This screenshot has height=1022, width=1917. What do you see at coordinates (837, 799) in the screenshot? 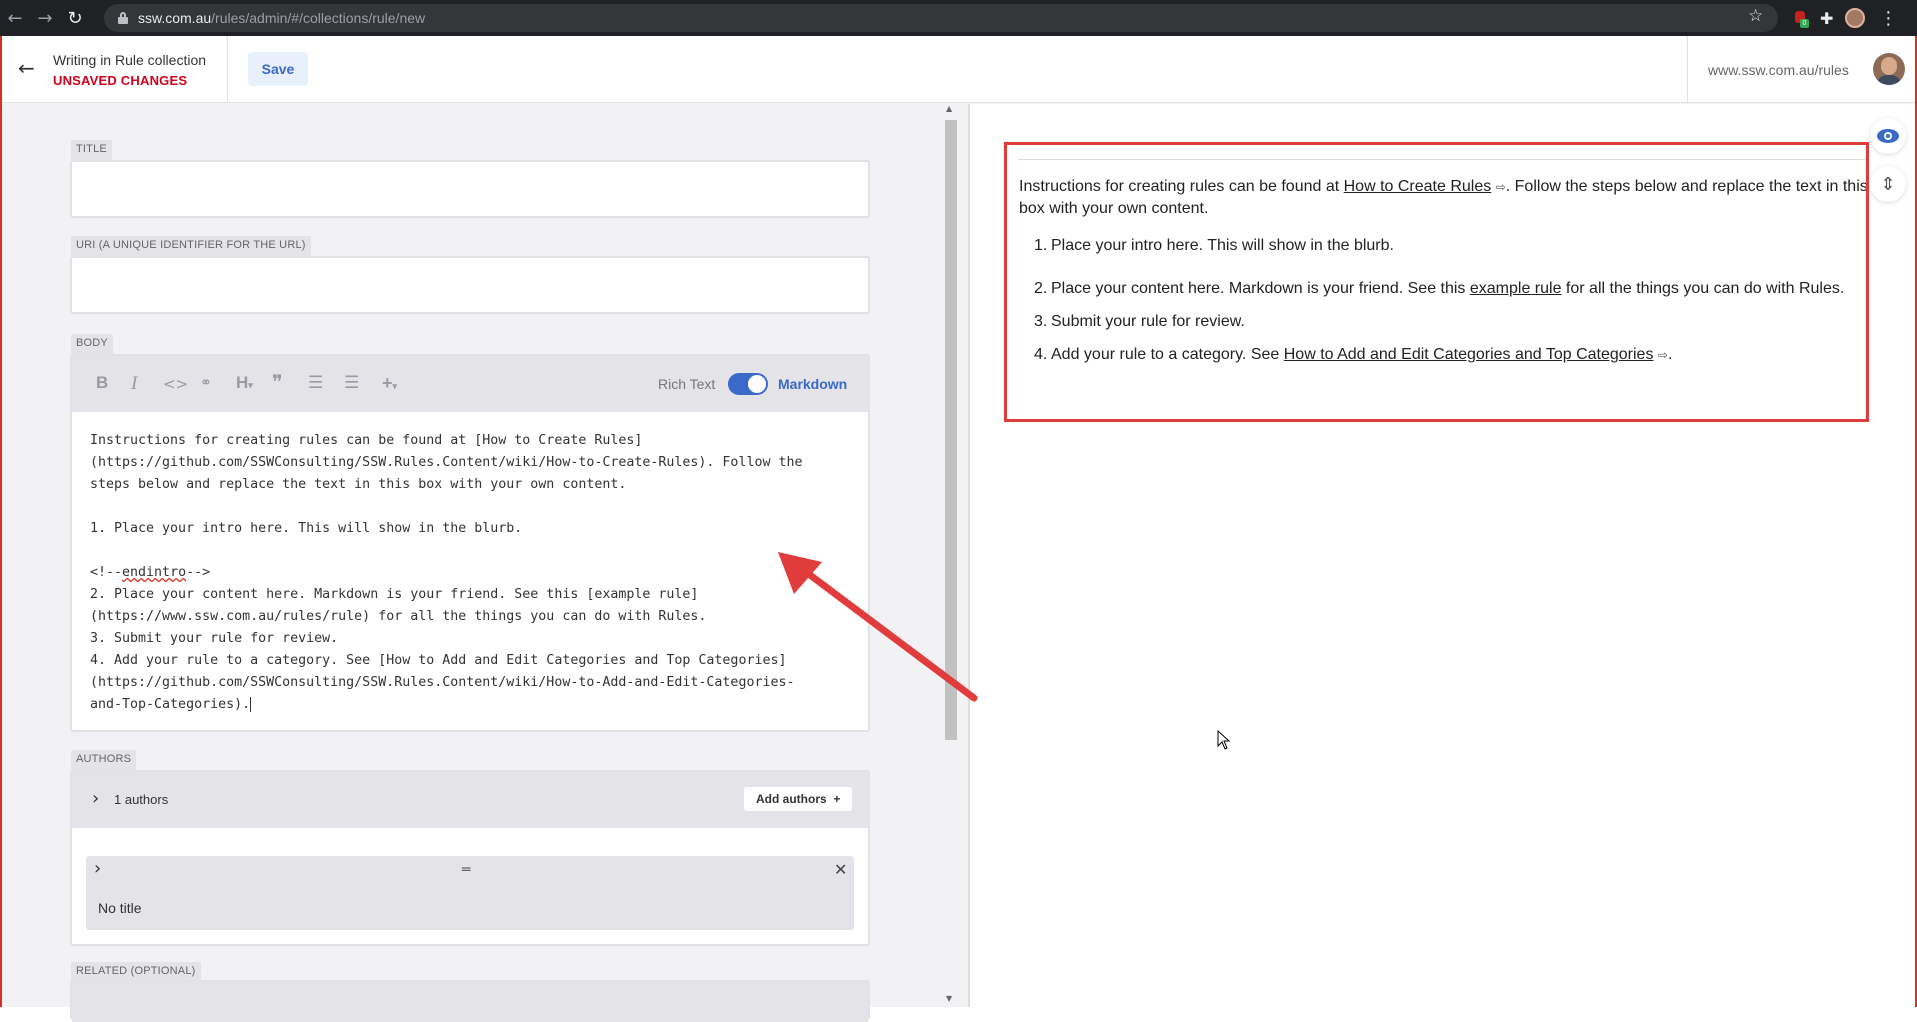
I see `plus-icon: +` at bounding box center [837, 799].